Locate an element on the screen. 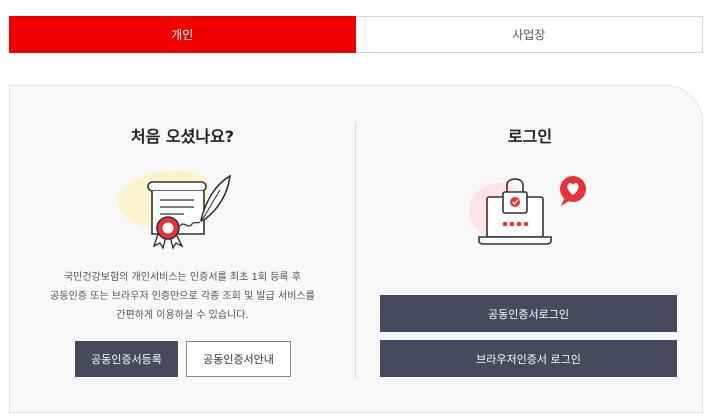 The height and width of the screenshot is (420, 720). description-line: 국민건강보험의 개인서비스는 인증서를 최초 1회 등록 후 is located at coordinates (182, 277).